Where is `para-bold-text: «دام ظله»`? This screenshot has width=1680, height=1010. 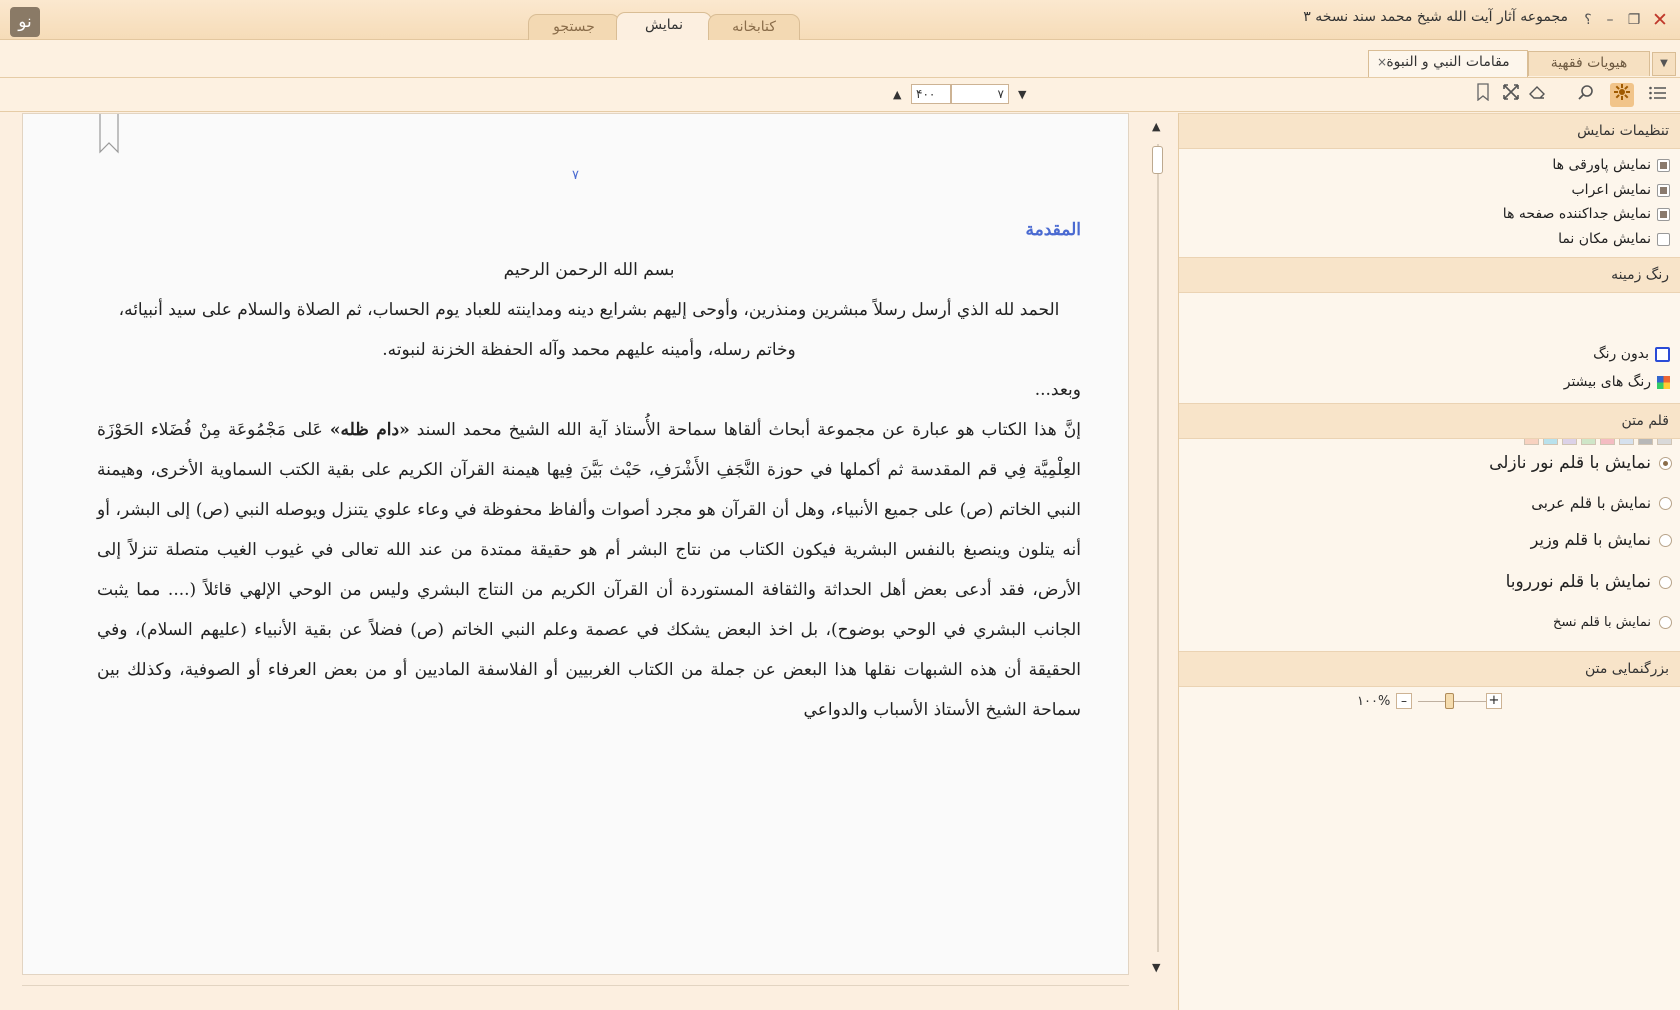
para-bold-text: «دام ظله» is located at coordinates (369, 430).